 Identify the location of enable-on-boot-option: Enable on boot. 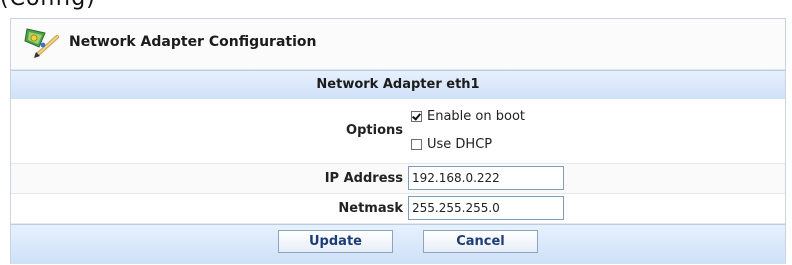
(468, 116).